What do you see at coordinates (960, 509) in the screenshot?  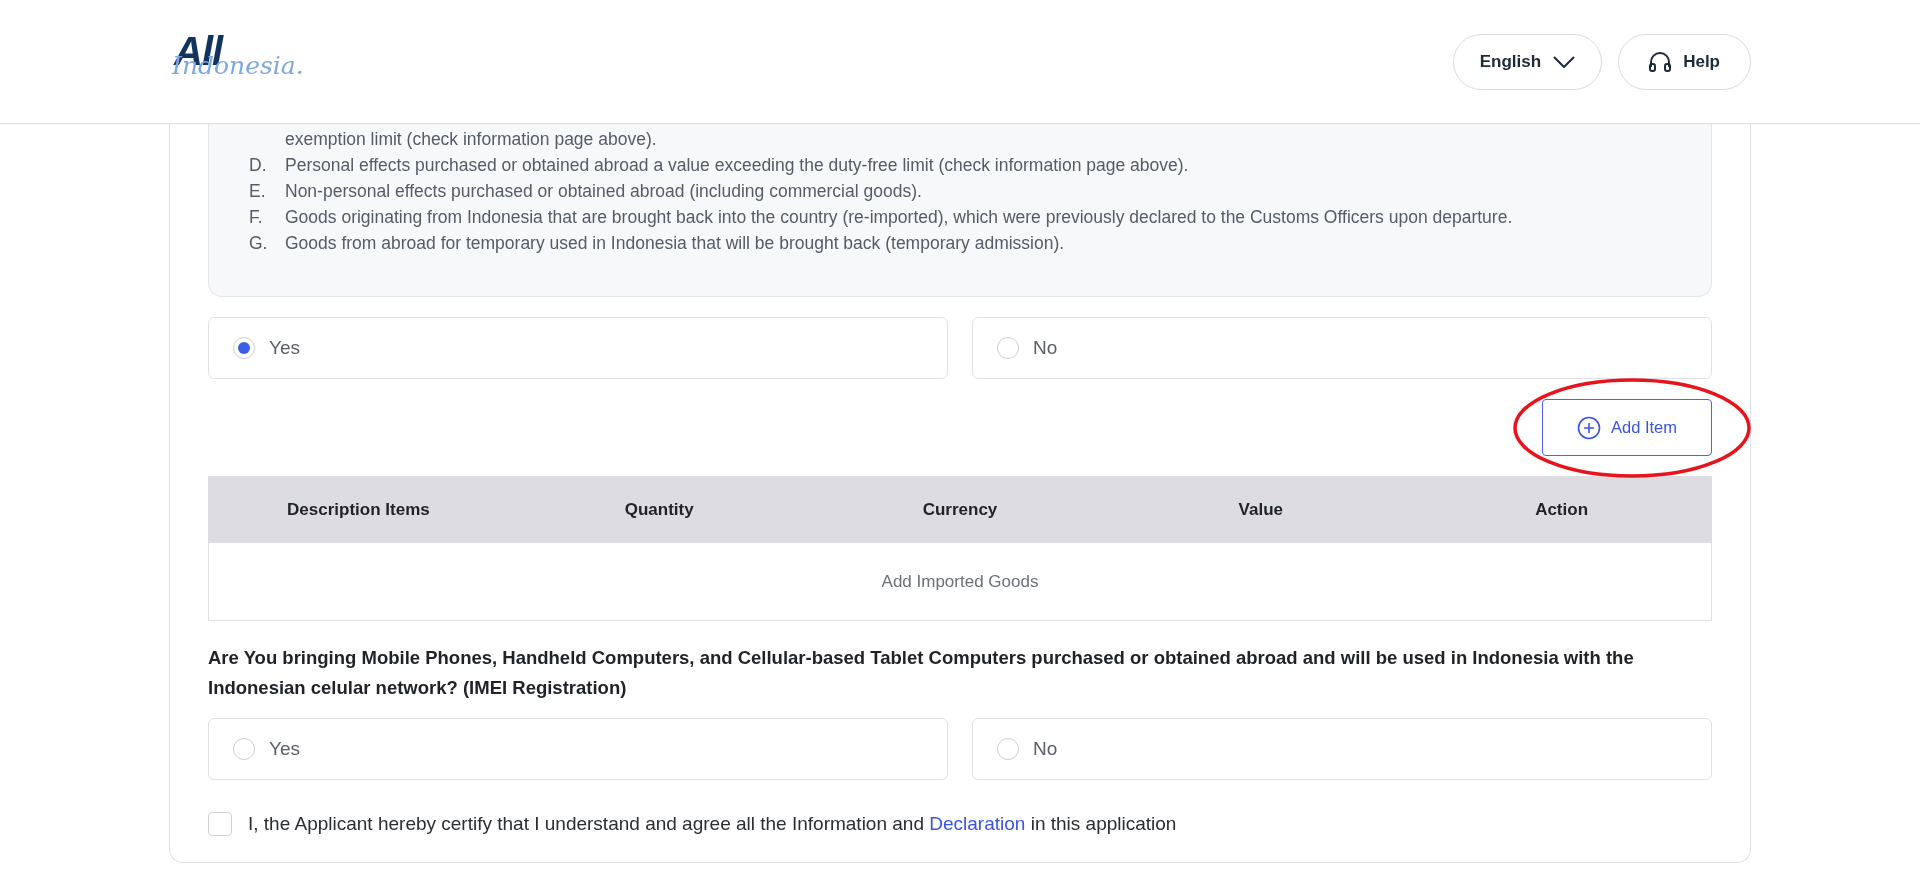 I see `column-header: Currency` at bounding box center [960, 509].